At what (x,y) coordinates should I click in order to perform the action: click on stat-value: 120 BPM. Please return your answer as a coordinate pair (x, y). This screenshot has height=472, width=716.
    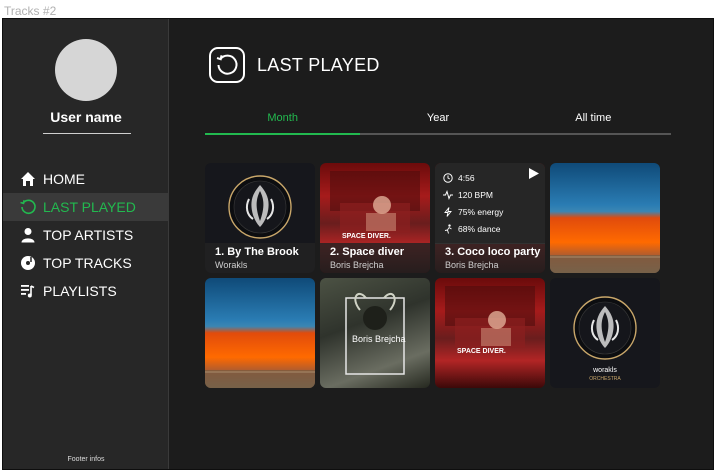
    Looking at the image, I should click on (475, 194).